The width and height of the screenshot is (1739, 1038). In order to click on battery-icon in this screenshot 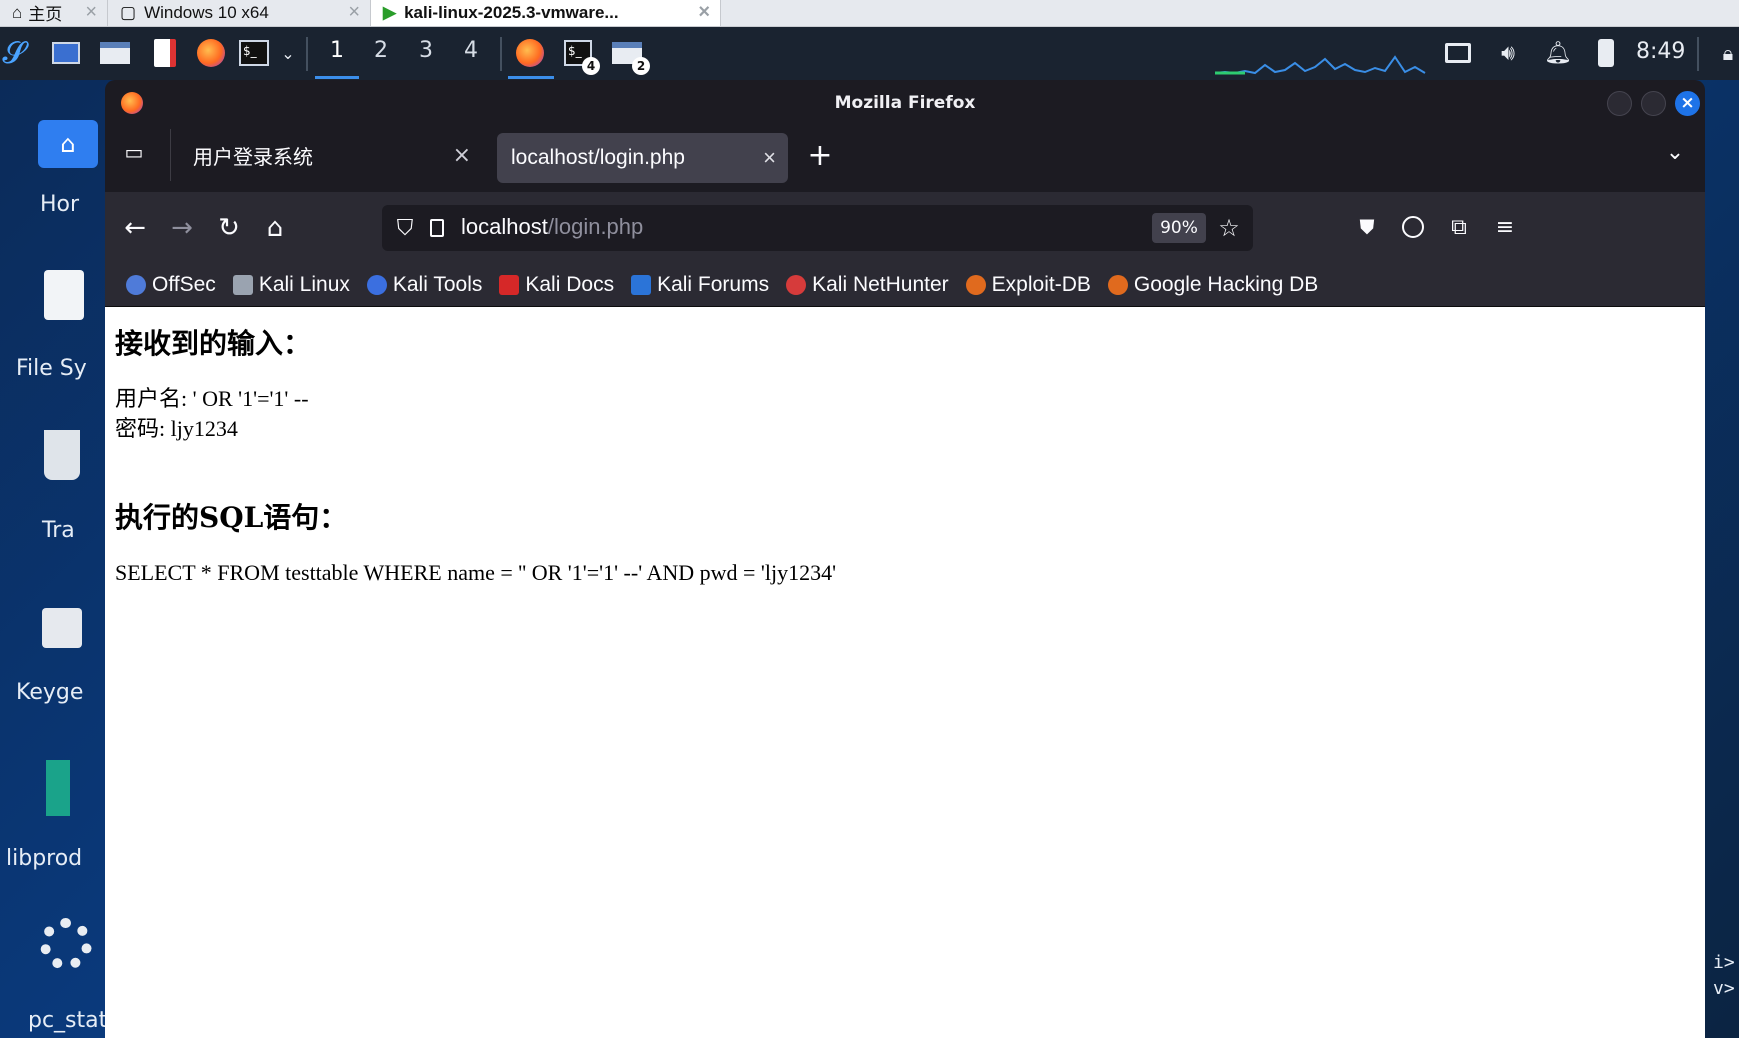, I will do `click(1606, 53)`.